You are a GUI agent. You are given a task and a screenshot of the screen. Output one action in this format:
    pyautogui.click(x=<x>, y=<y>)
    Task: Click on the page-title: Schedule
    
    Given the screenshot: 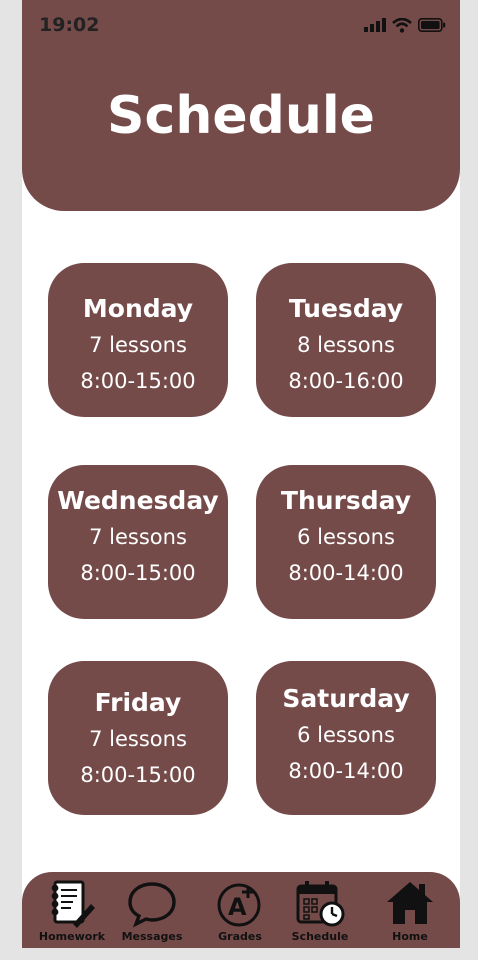 What is the action you would take?
    pyautogui.click(x=241, y=116)
    